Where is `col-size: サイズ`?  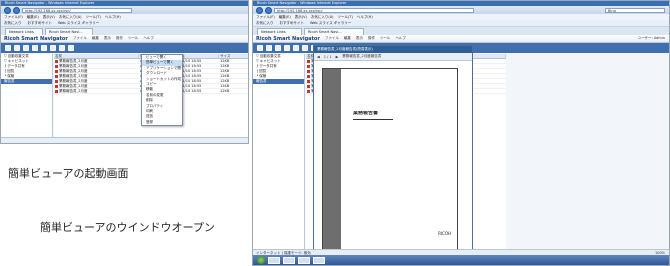 col-size: サイズ is located at coordinates (233, 56).